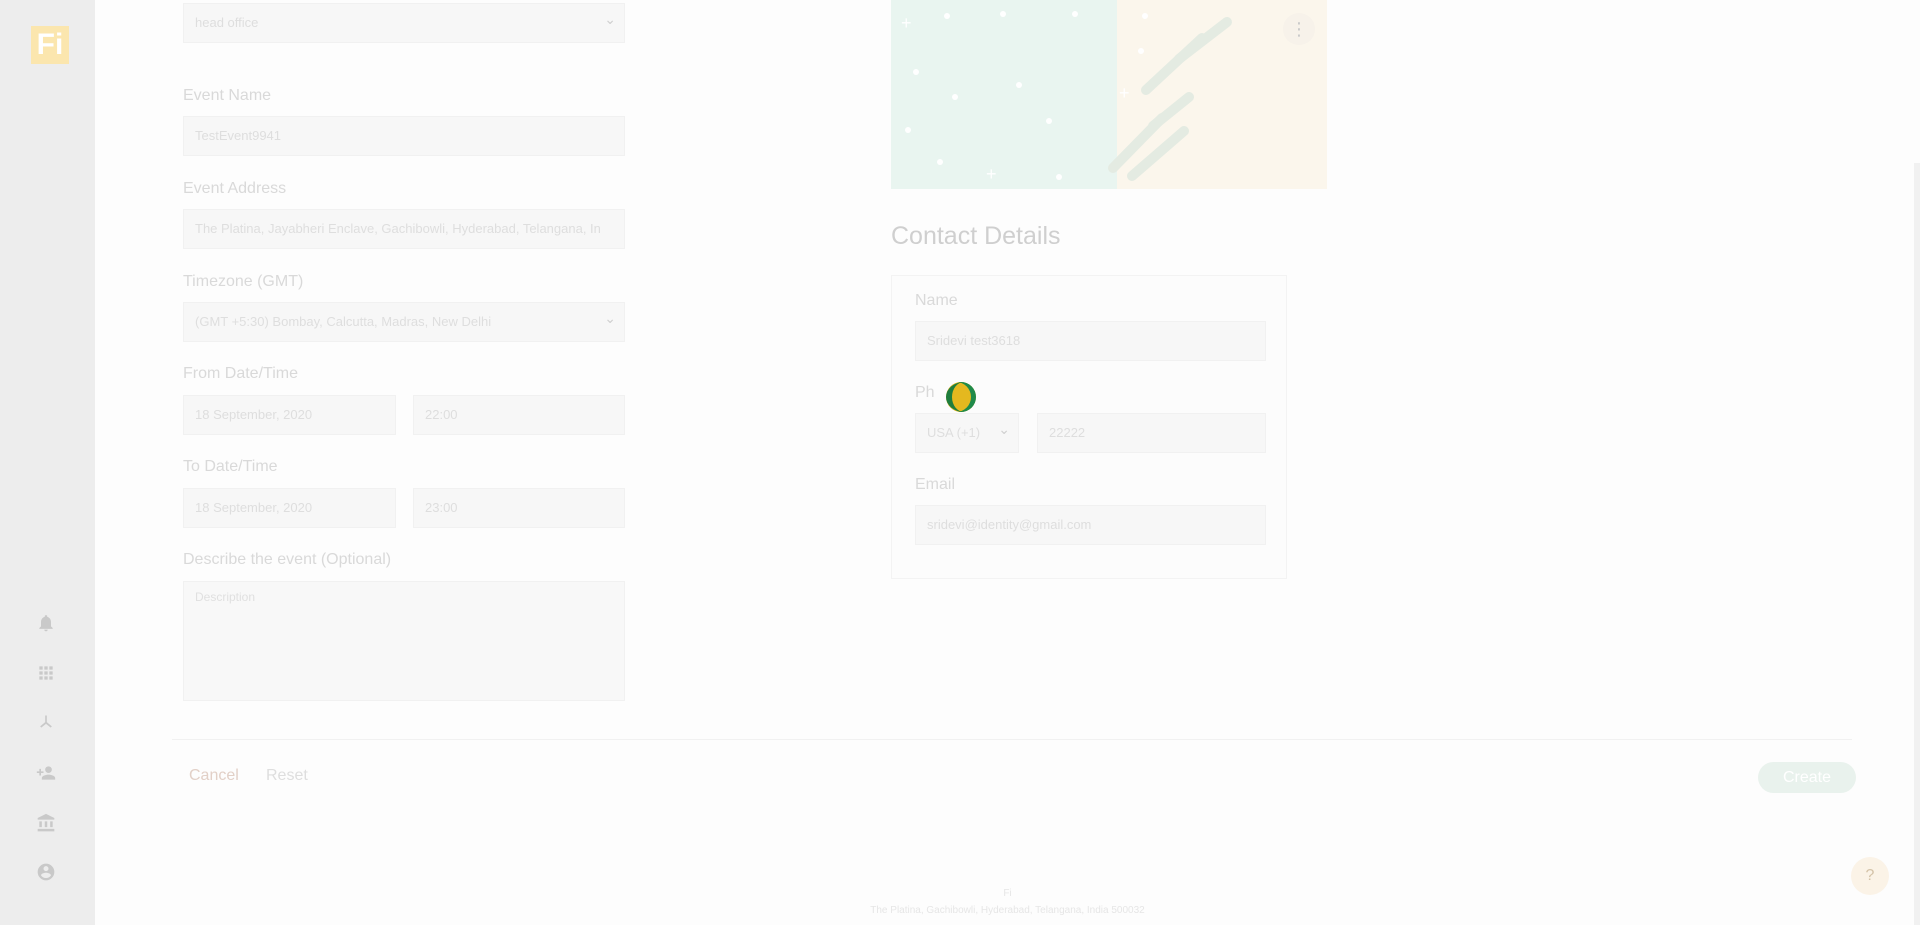 Image resolution: width=1920 pixels, height=925 pixels. Describe the element at coordinates (1917, 544) in the screenshot. I see `scrollbar` at that location.